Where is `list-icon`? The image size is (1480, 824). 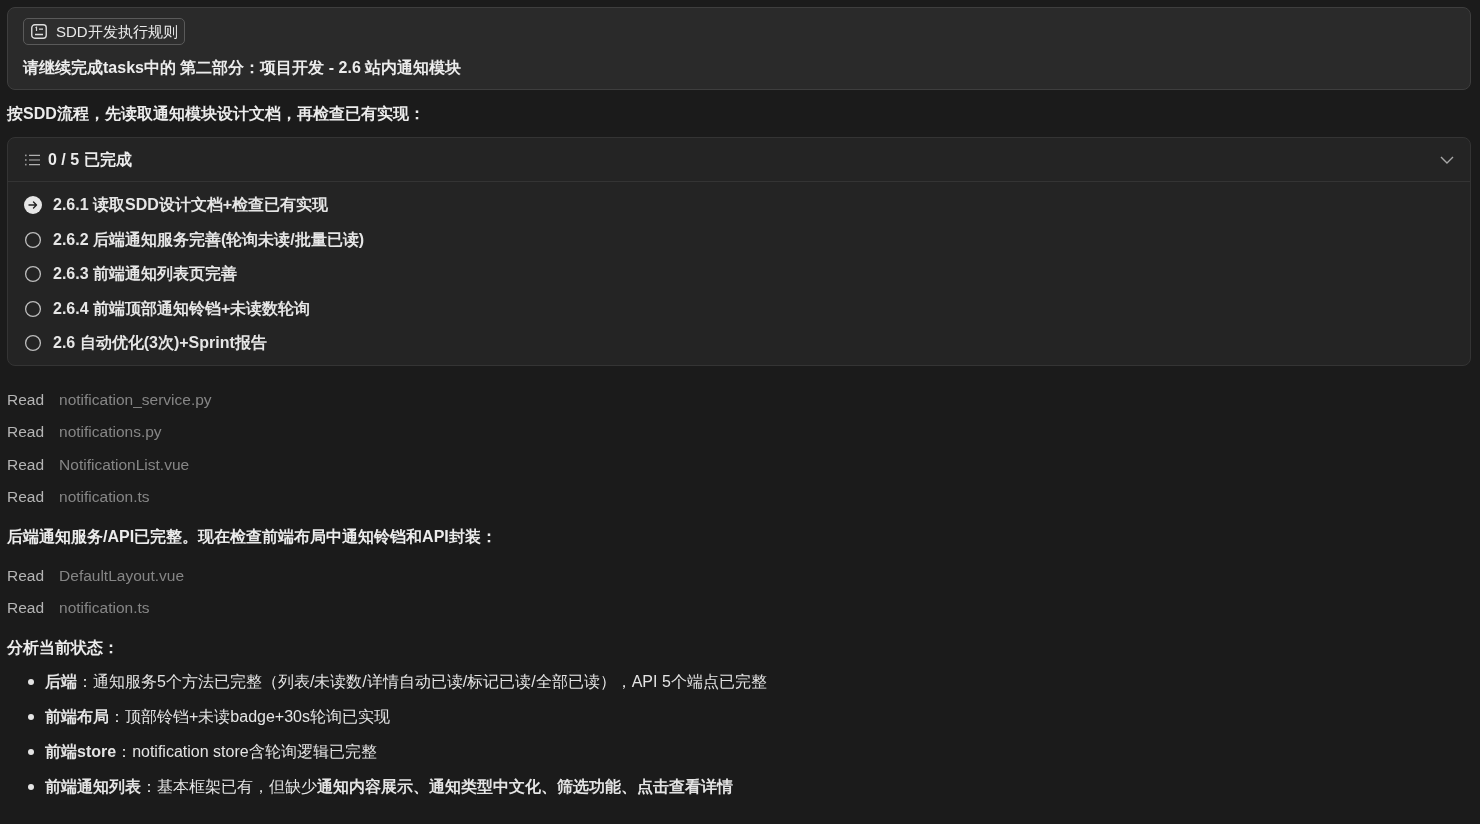 list-icon is located at coordinates (32, 159).